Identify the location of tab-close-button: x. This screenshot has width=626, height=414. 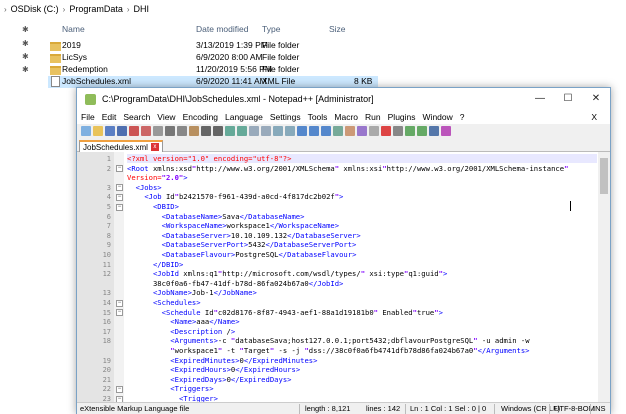
(154, 147).